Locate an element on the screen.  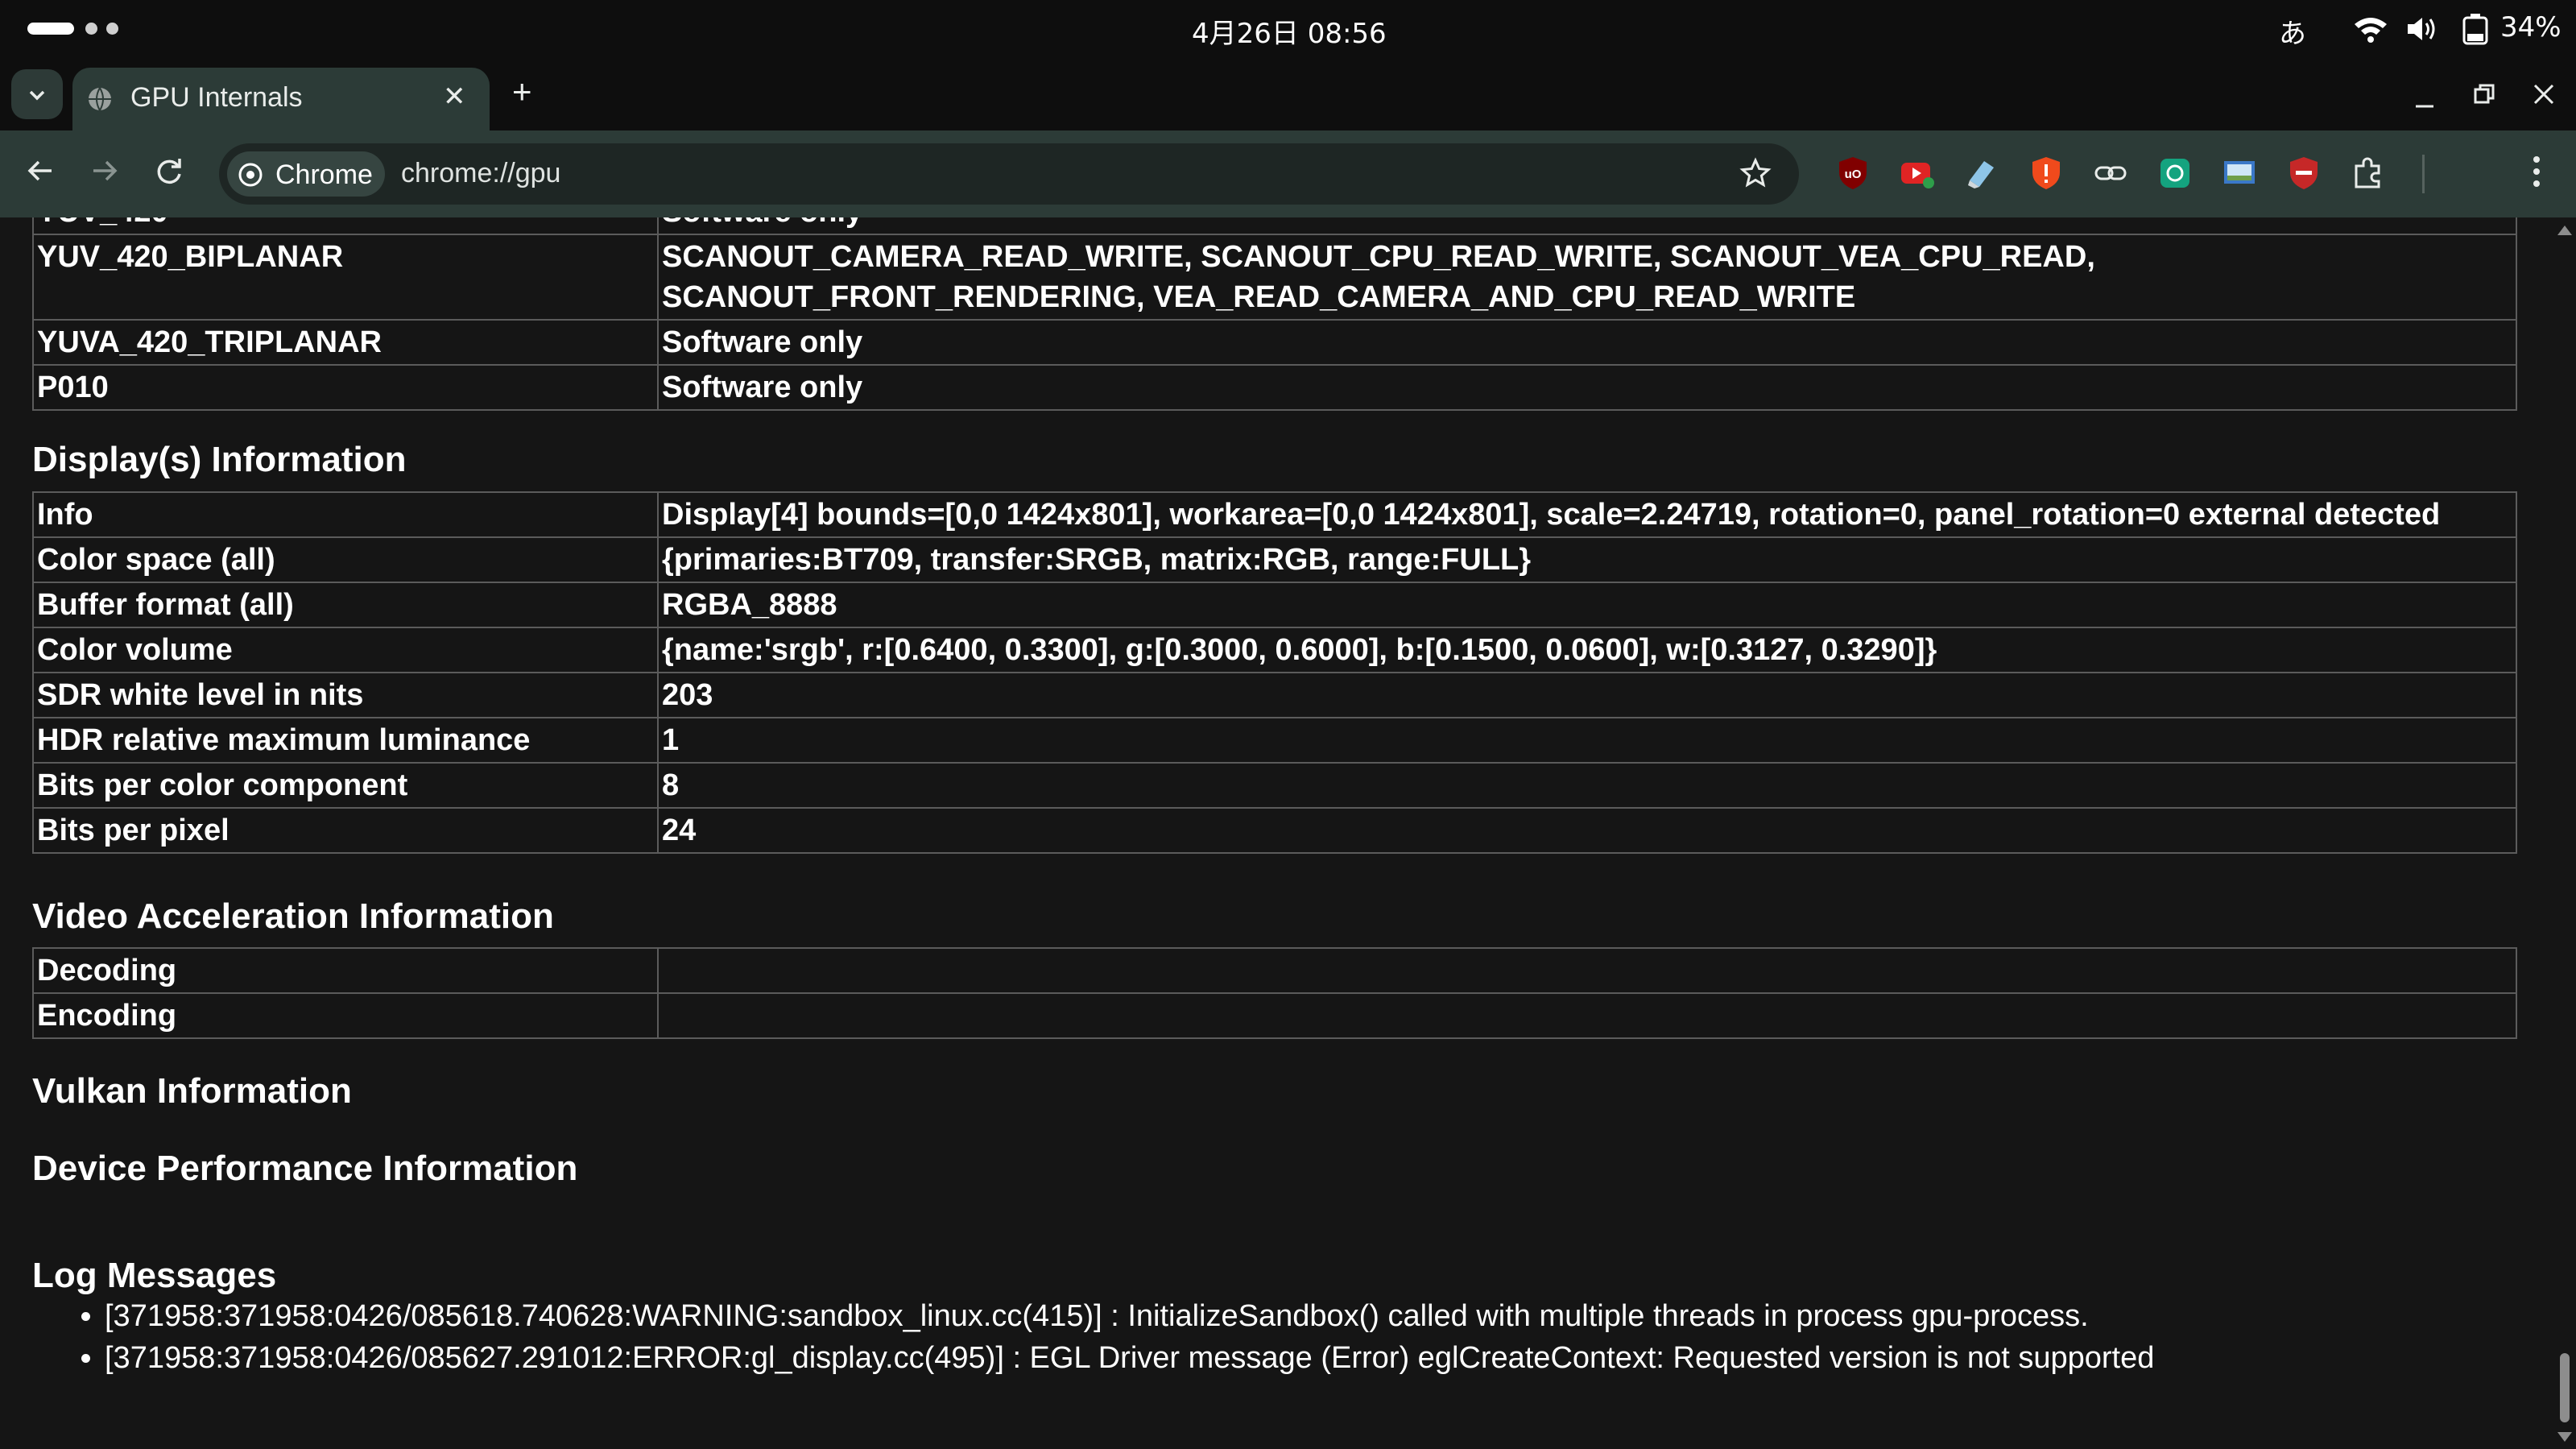
table-row: HDR relative maximum luminance 1 is located at coordinates (1274, 740).